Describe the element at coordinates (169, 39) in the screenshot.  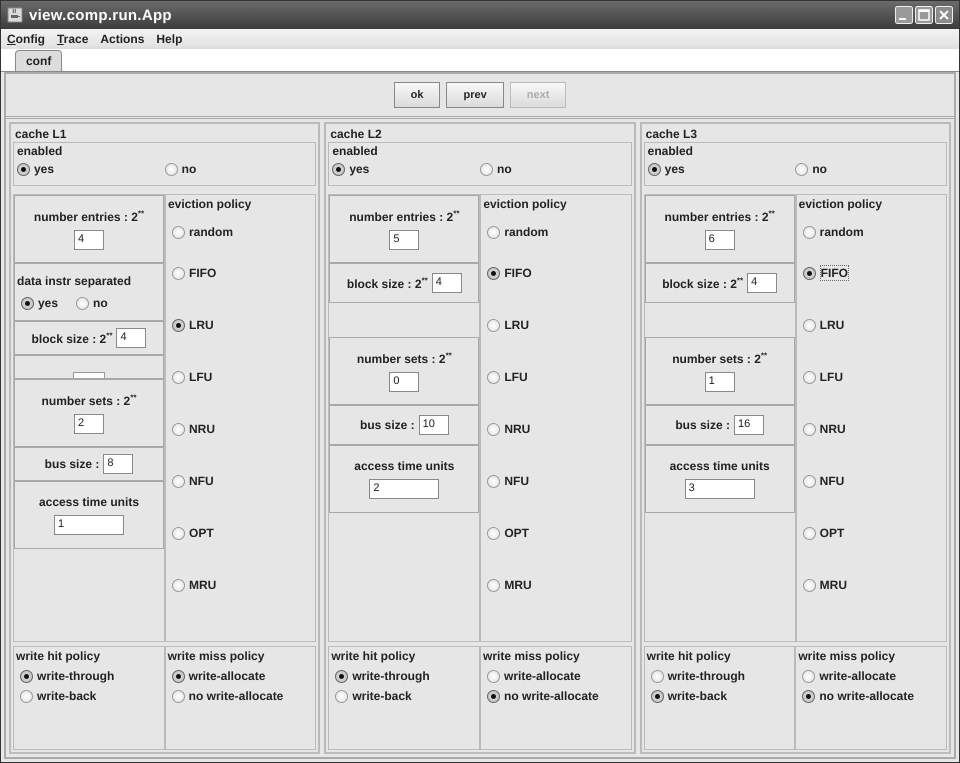
I see `menu-item: Help` at that location.